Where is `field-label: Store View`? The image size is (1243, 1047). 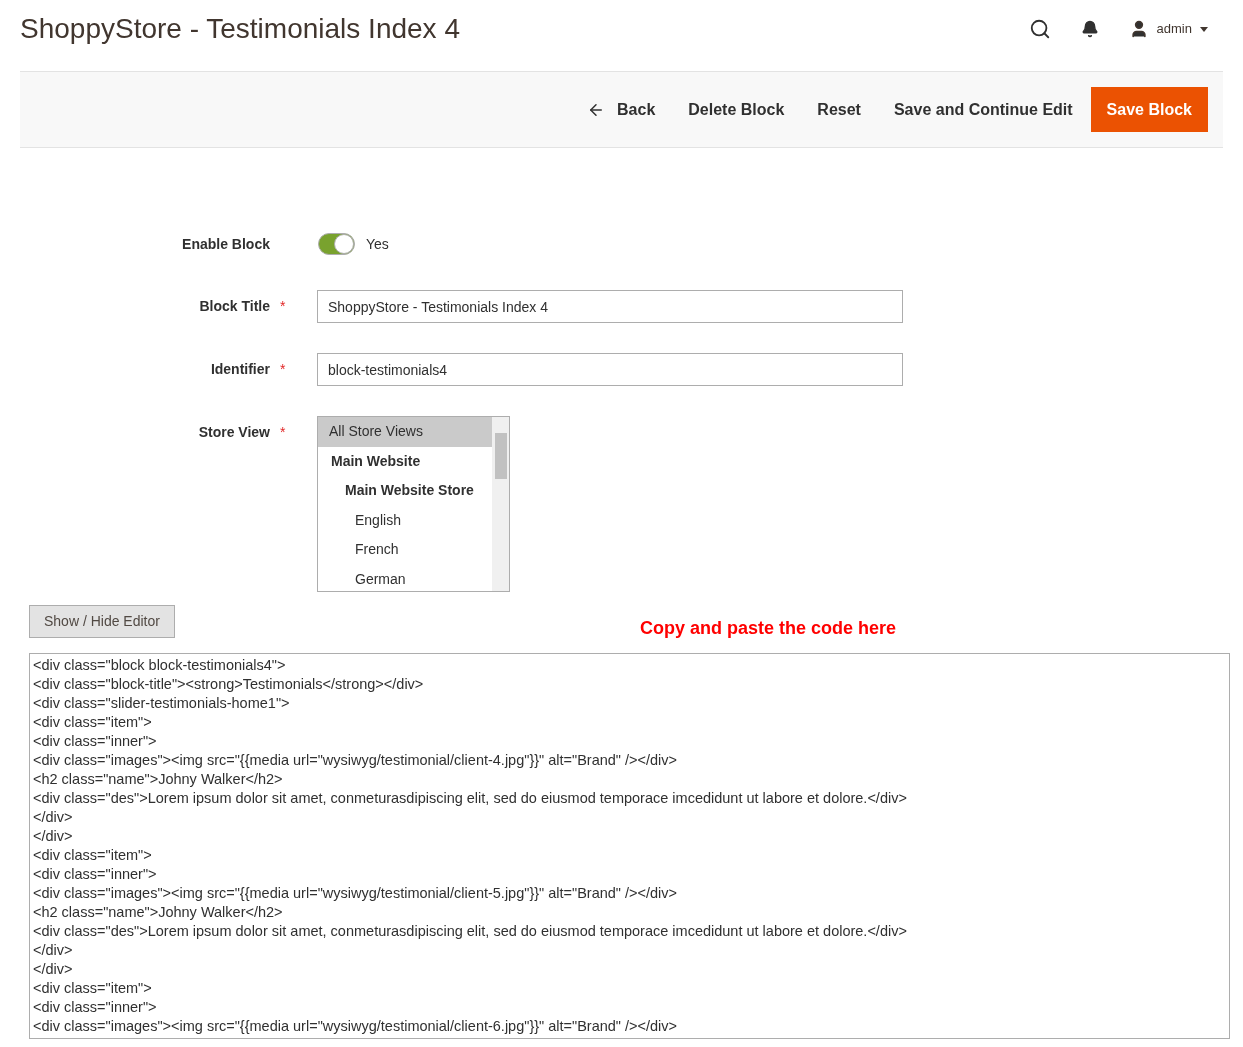 field-label: Store View is located at coordinates (234, 432).